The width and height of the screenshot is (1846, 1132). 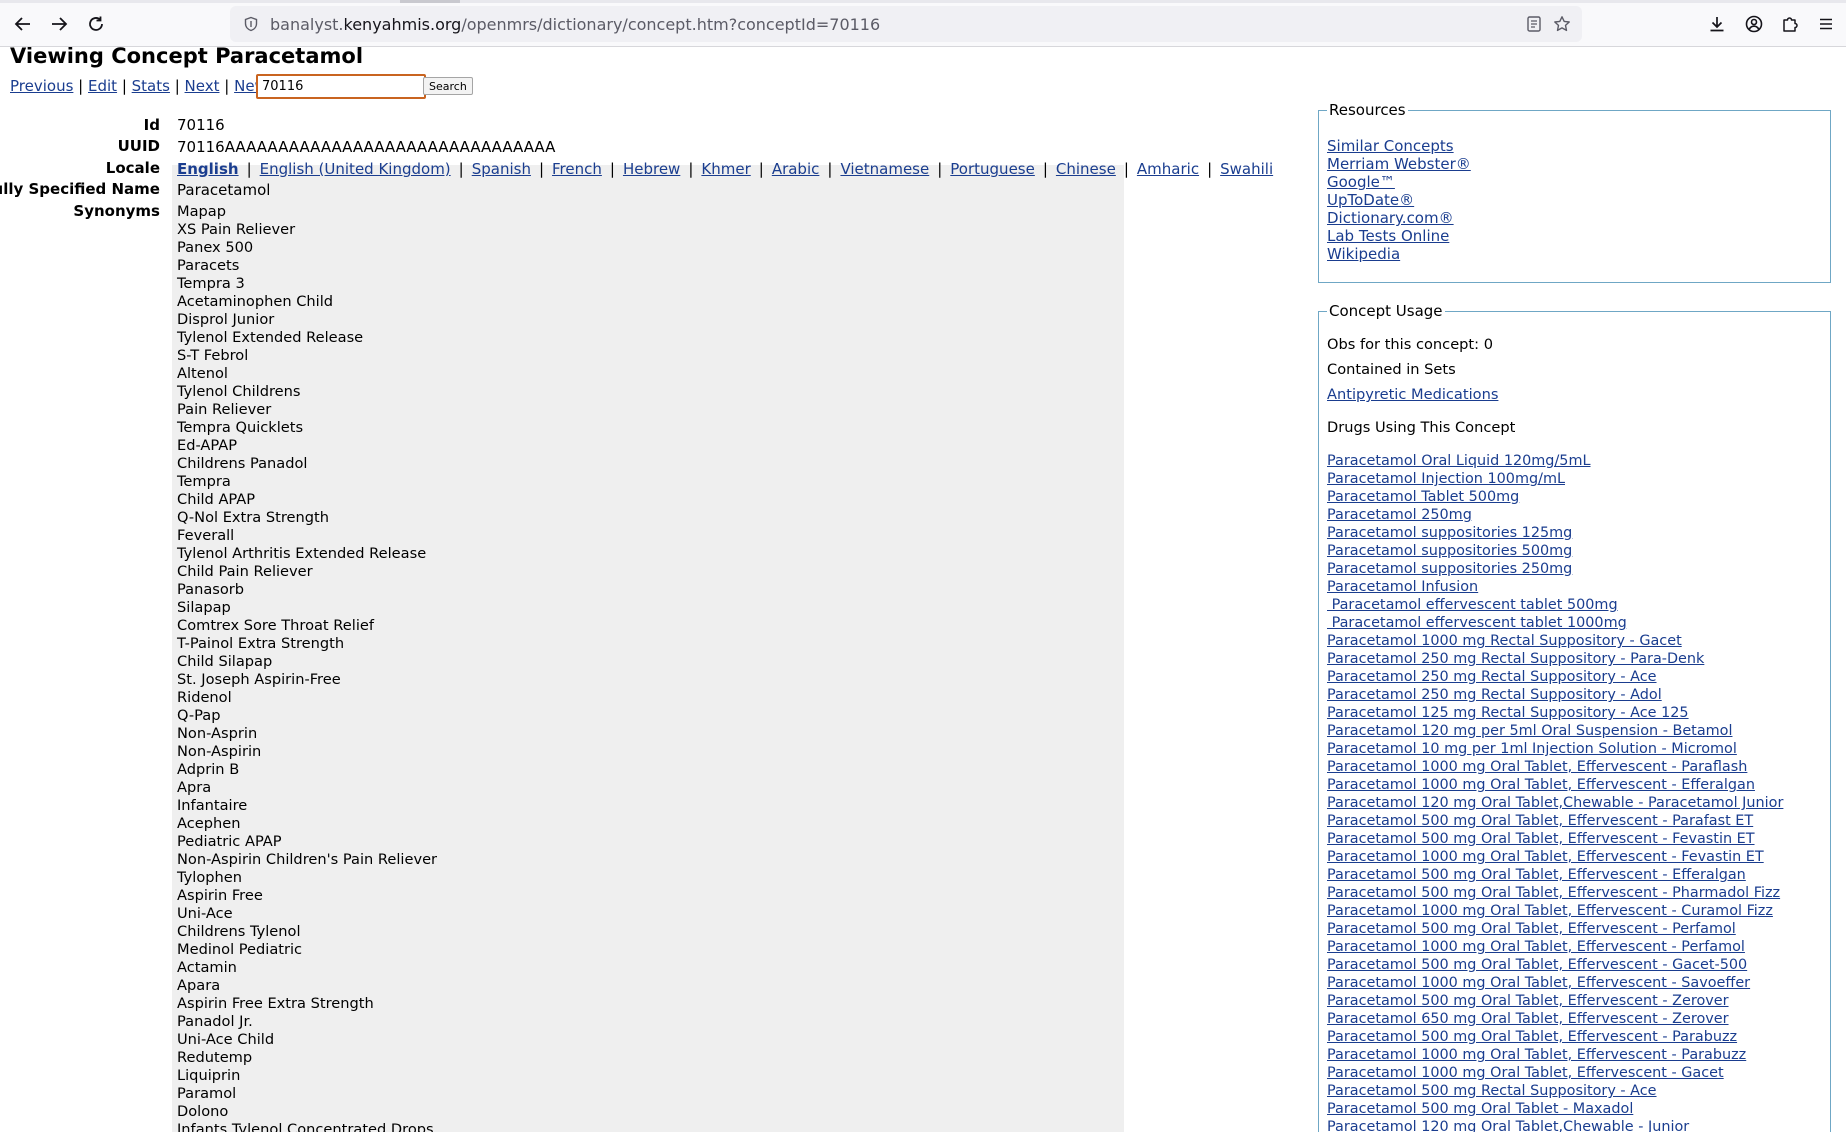 I want to click on locale-english-uk: English (United Kingdom), so click(x=355, y=169).